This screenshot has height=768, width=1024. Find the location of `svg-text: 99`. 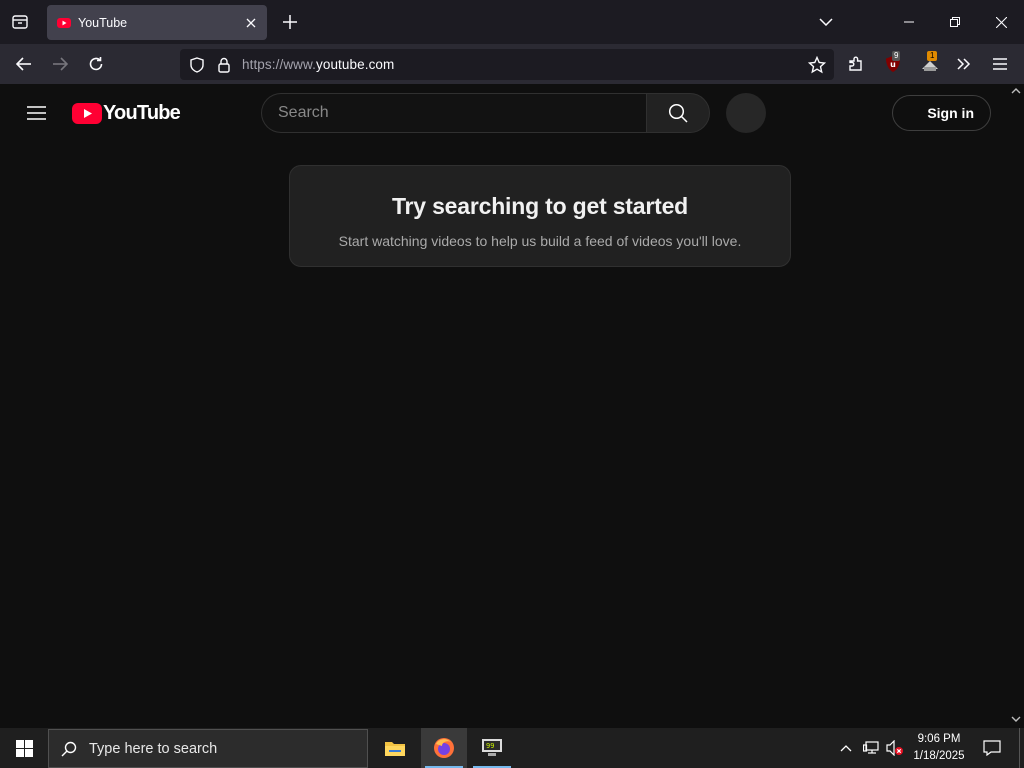

svg-text: 99 is located at coordinates (490, 746).